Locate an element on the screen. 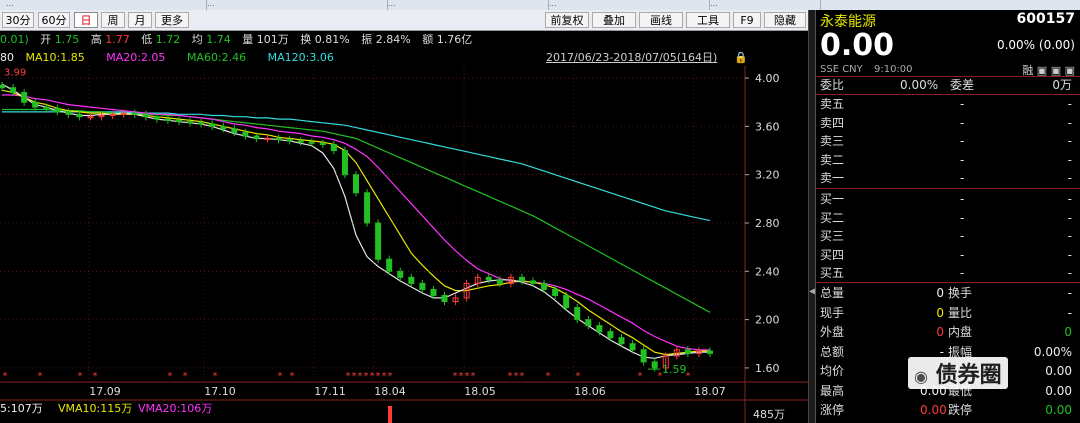 This screenshot has height=423, width=1080. stat-label: 最高 is located at coordinates (832, 390).